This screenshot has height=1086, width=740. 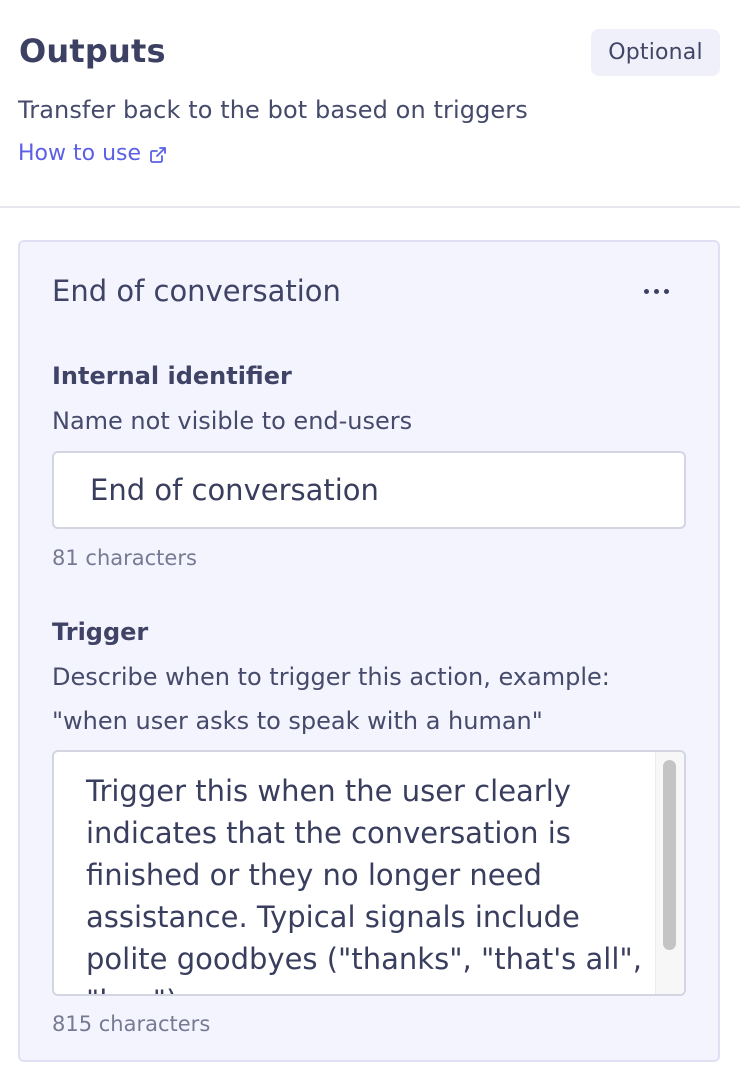 I want to click on how-to-use-label: How to use, so click(x=80, y=153).